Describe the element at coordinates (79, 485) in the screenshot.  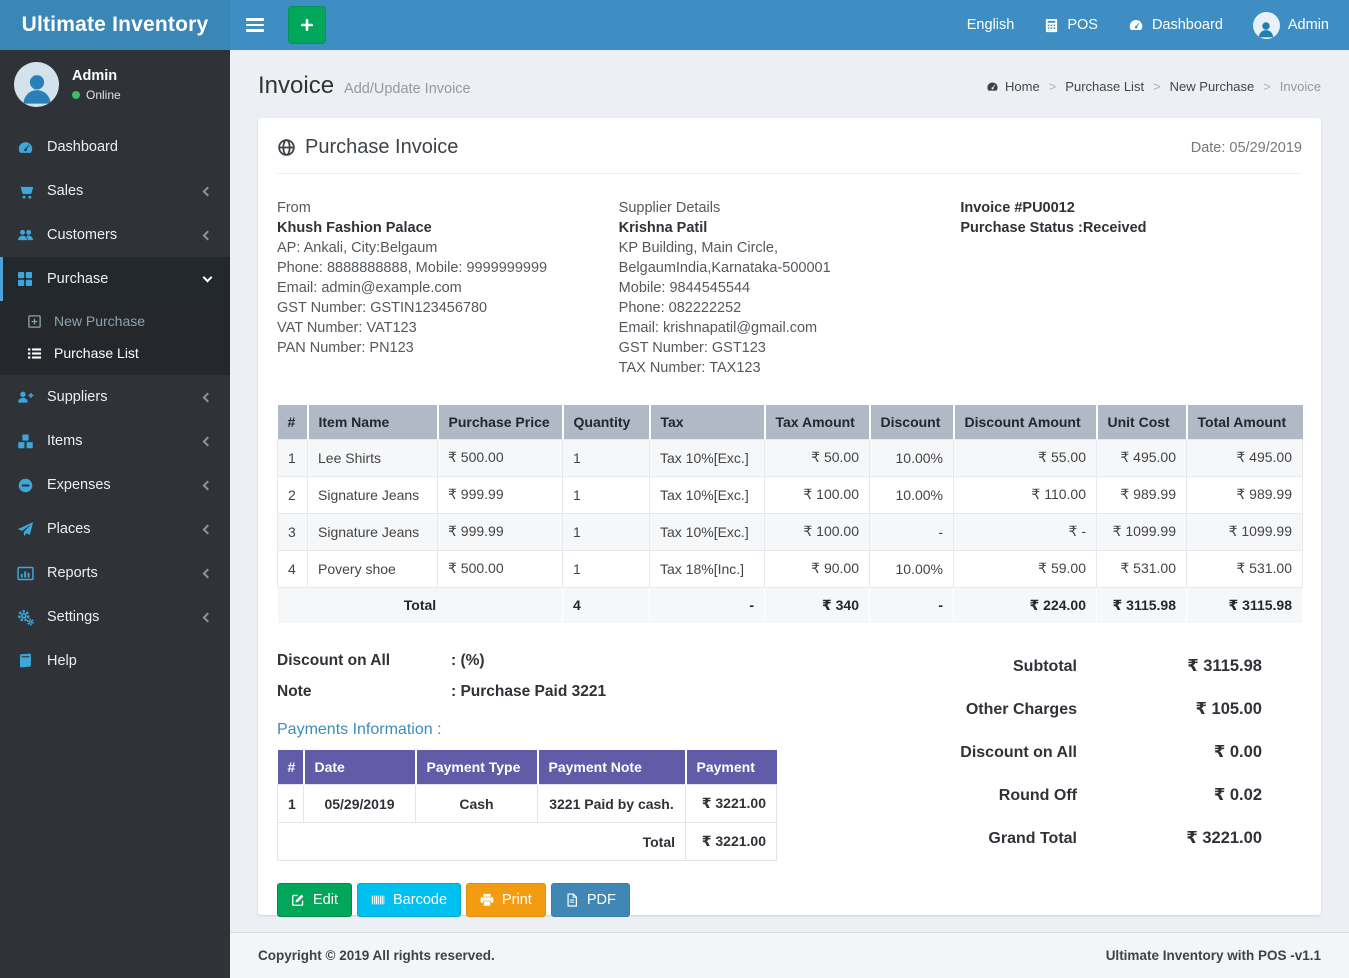
I see `sidebar-item-label: Expenses` at that location.